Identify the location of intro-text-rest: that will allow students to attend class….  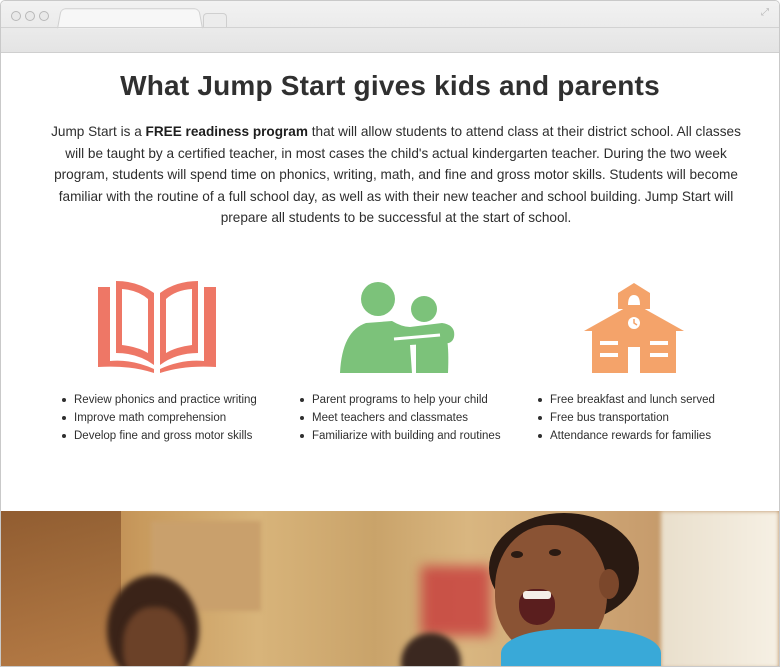
(397, 175).